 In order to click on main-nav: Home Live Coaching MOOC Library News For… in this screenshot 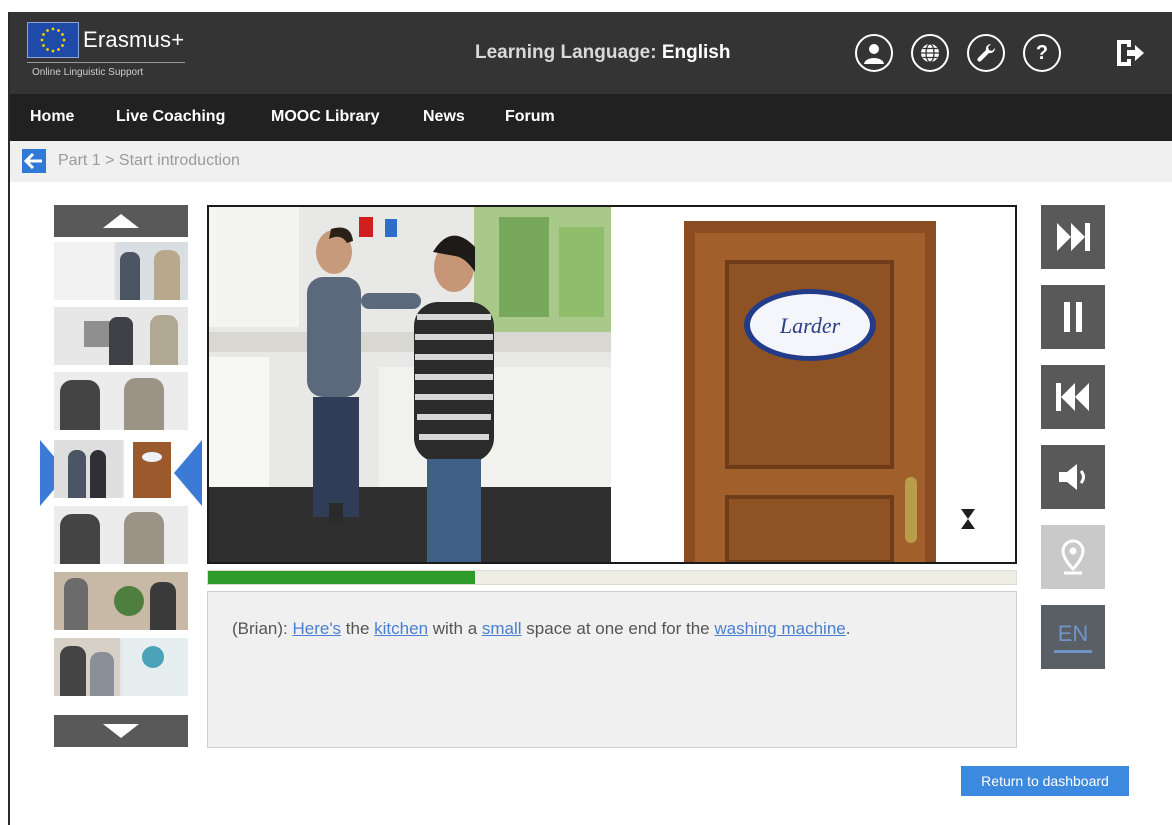, I will do `click(591, 117)`.